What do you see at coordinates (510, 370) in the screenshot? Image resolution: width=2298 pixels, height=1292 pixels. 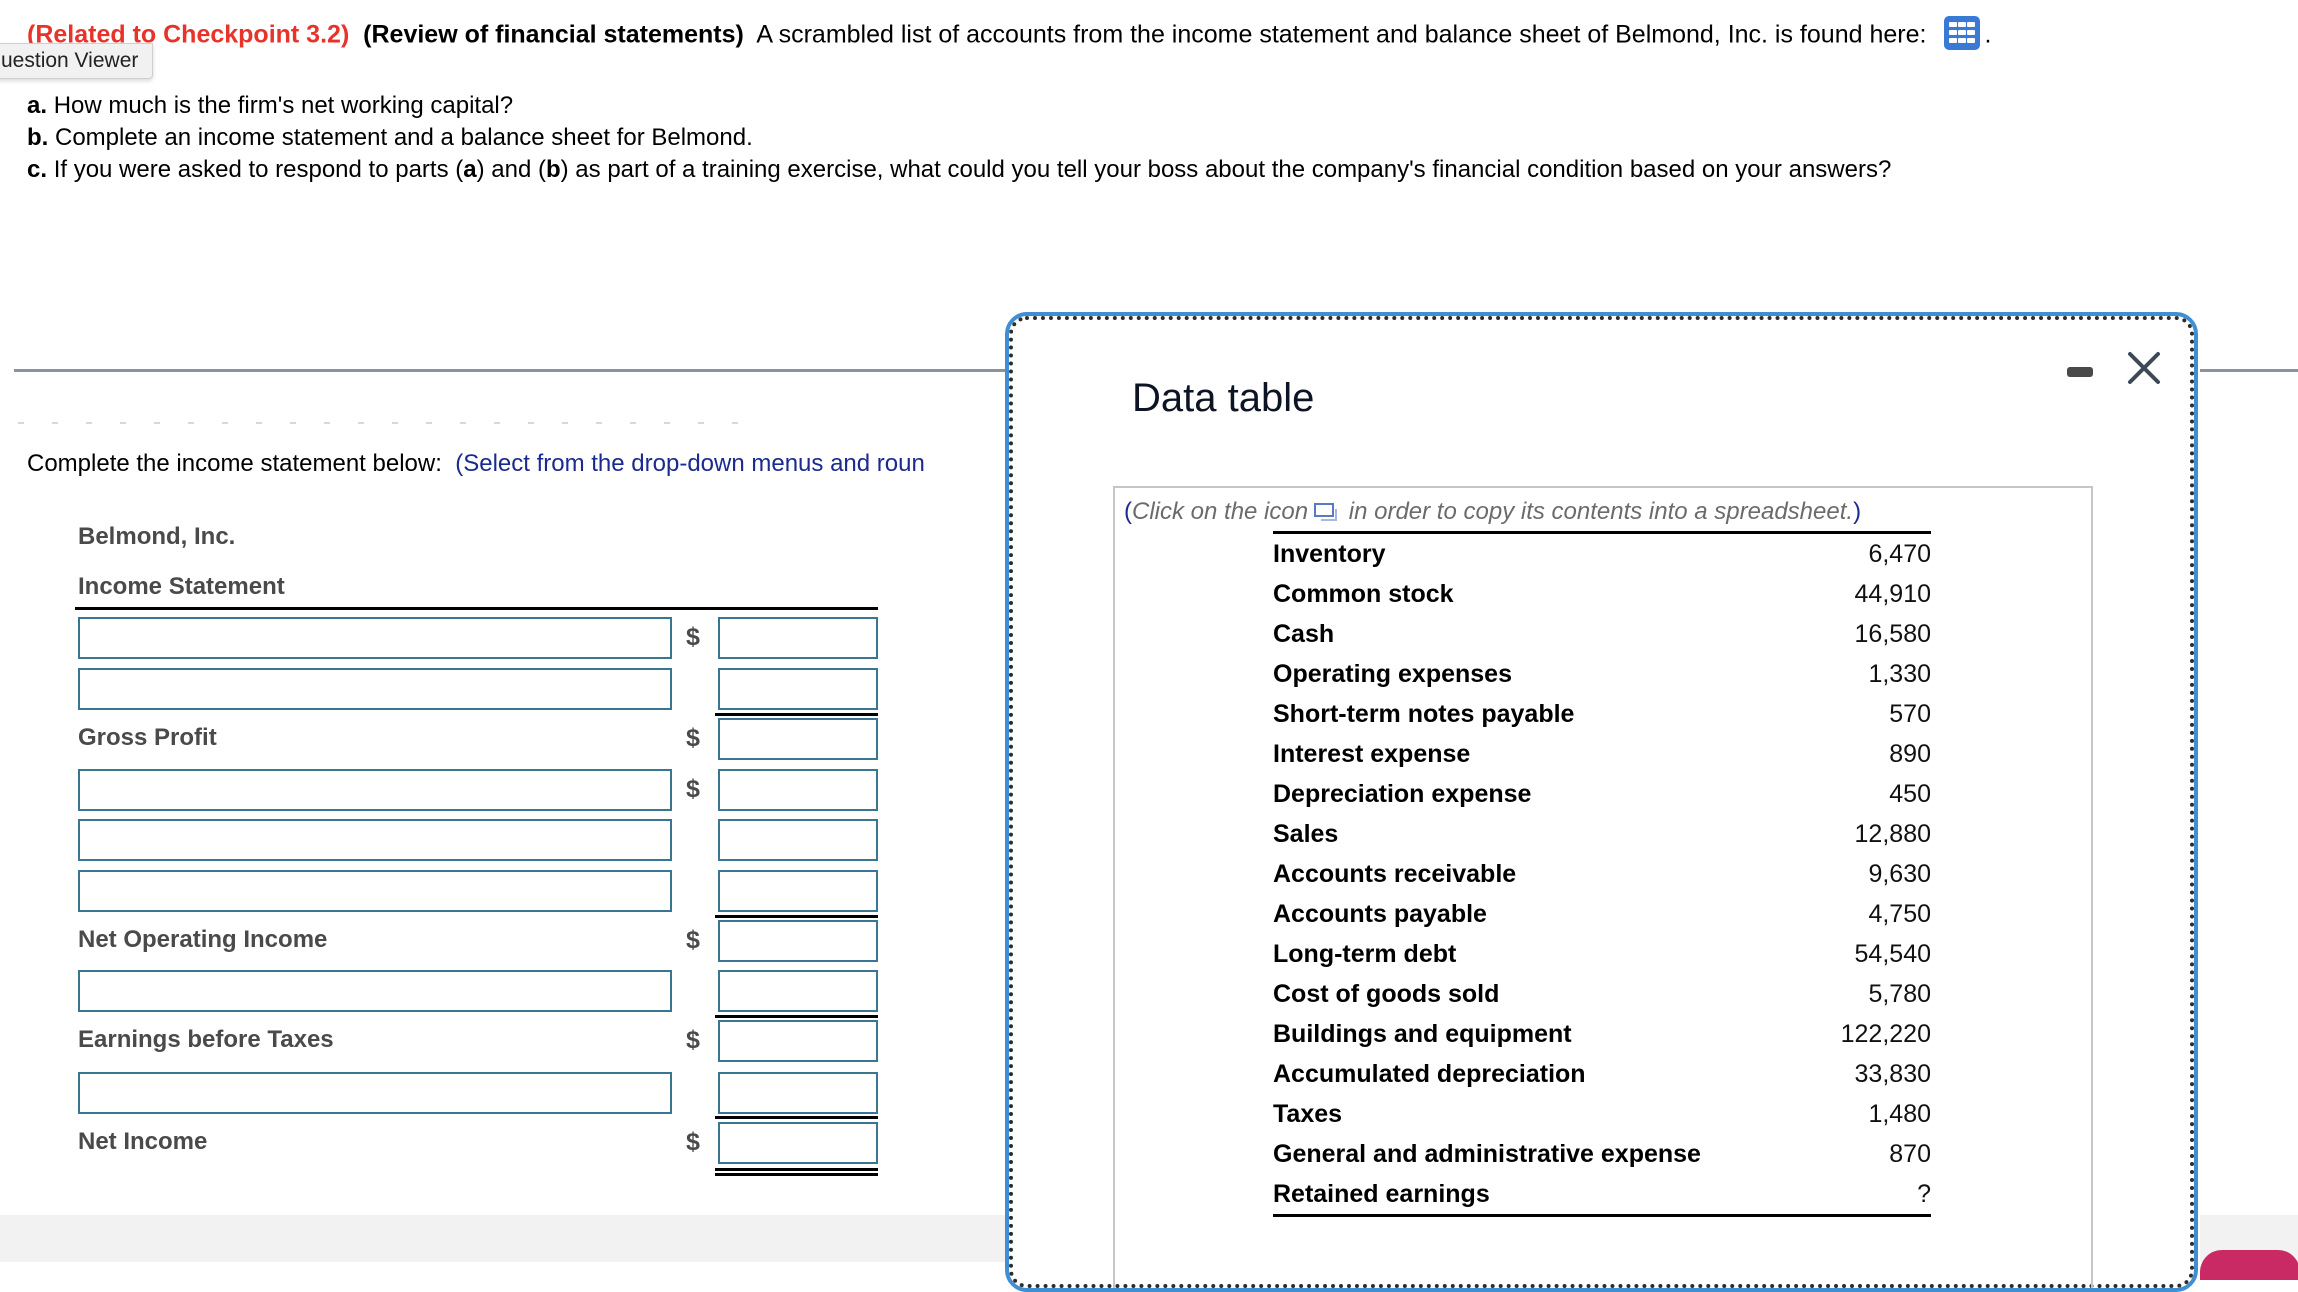 I see `section-divider` at bounding box center [510, 370].